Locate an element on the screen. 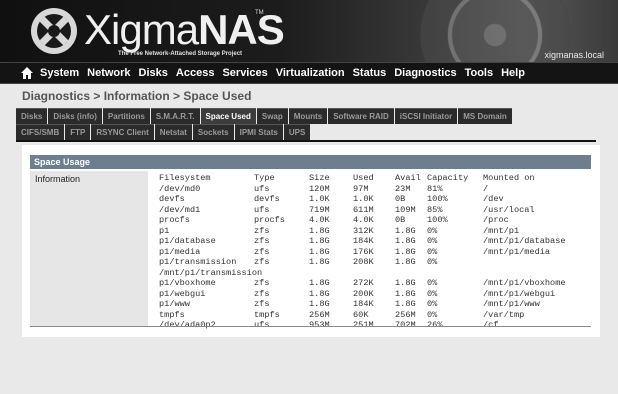 The height and width of the screenshot is (394, 618). brand-name-part2: NAS is located at coordinates (241, 29).